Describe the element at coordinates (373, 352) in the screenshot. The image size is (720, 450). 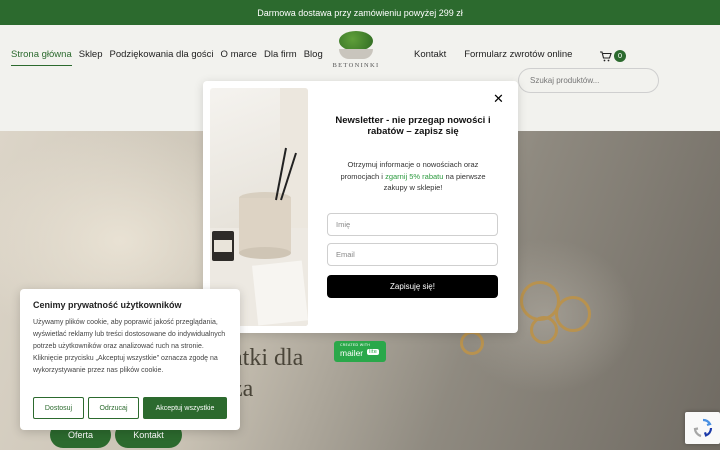
I see `mailer-badge-lite: lite` at that location.